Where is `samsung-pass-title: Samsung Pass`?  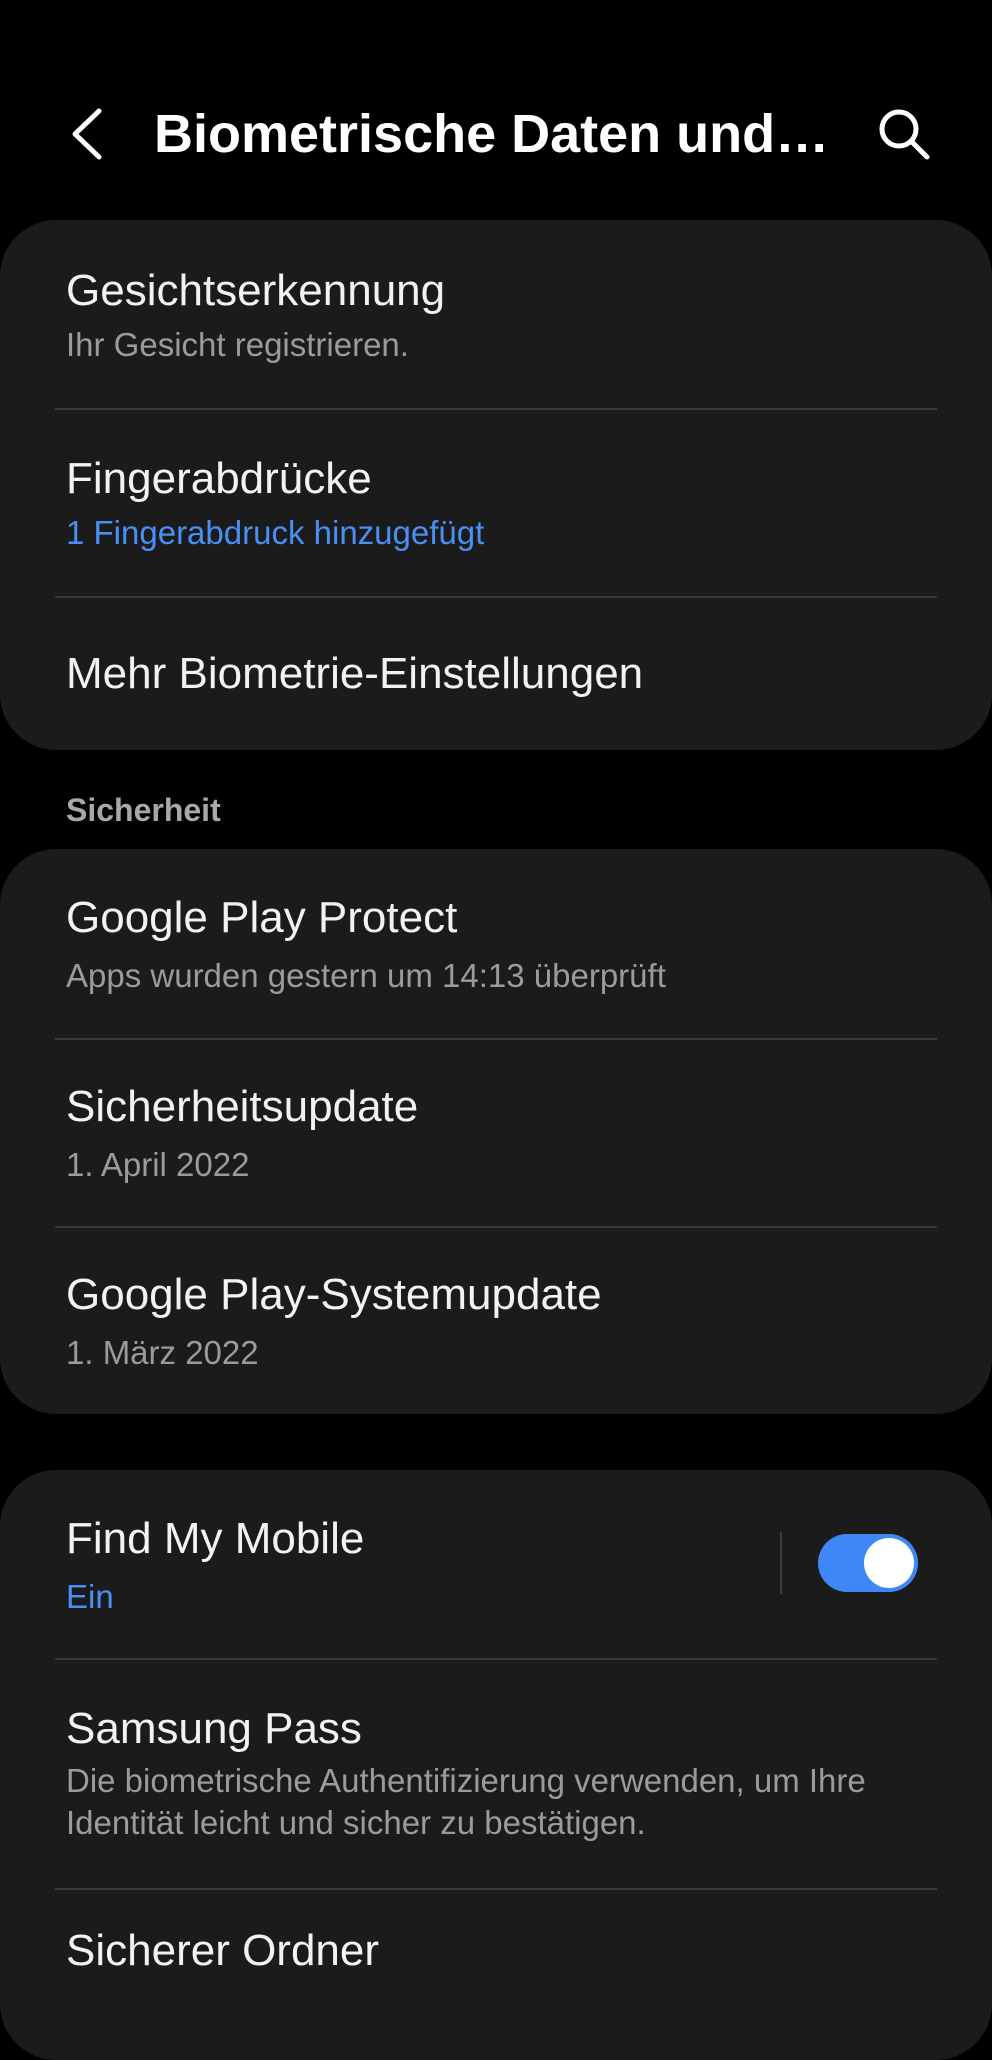
samsung-pass-title: Samsung Pass is located at coordinates (214, 1728).